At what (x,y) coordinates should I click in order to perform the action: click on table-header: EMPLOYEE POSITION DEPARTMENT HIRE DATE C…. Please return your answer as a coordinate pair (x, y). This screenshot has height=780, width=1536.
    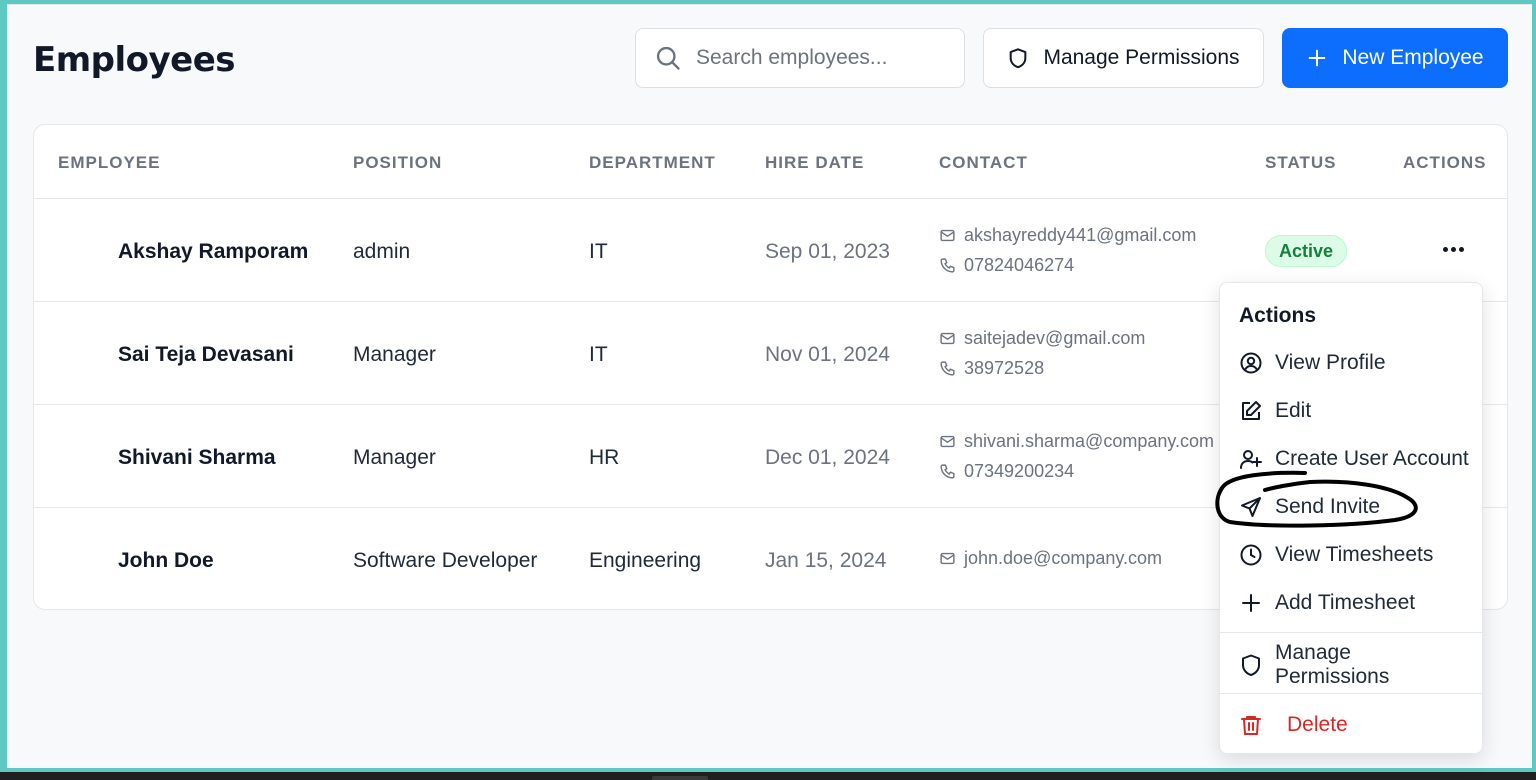
    Looking at the image, I should click on (770, 162).